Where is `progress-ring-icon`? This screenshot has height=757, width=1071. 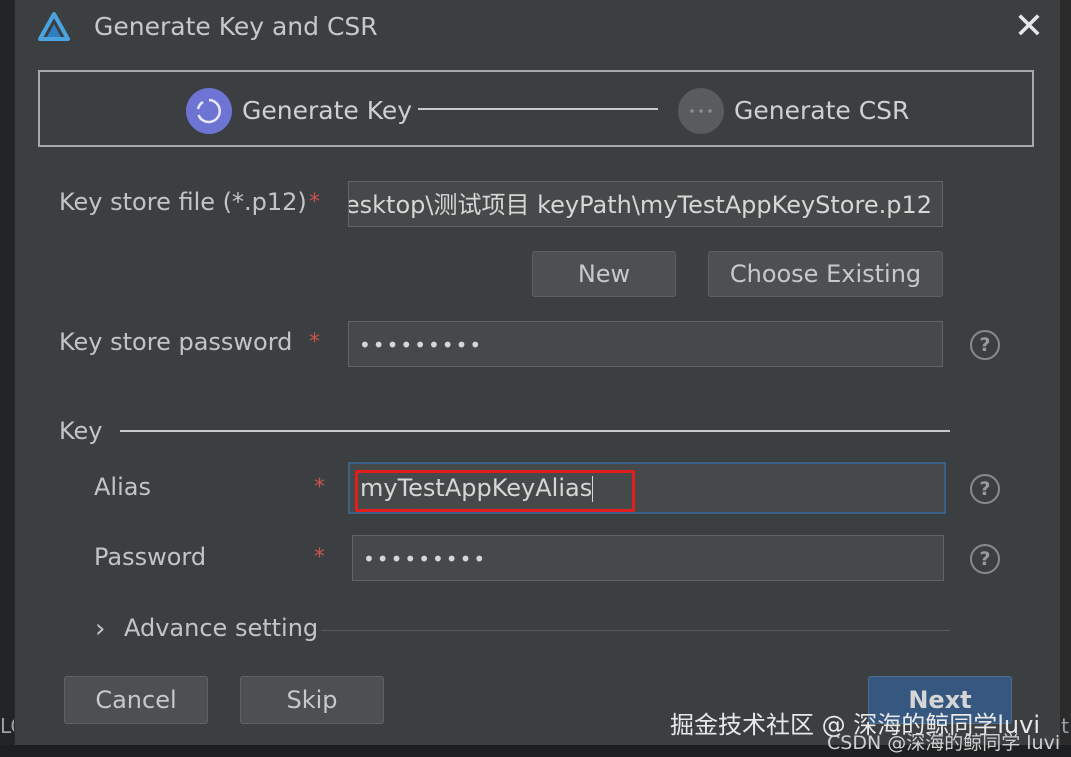 progress-ring-icon is located at coordinates (208, 111).